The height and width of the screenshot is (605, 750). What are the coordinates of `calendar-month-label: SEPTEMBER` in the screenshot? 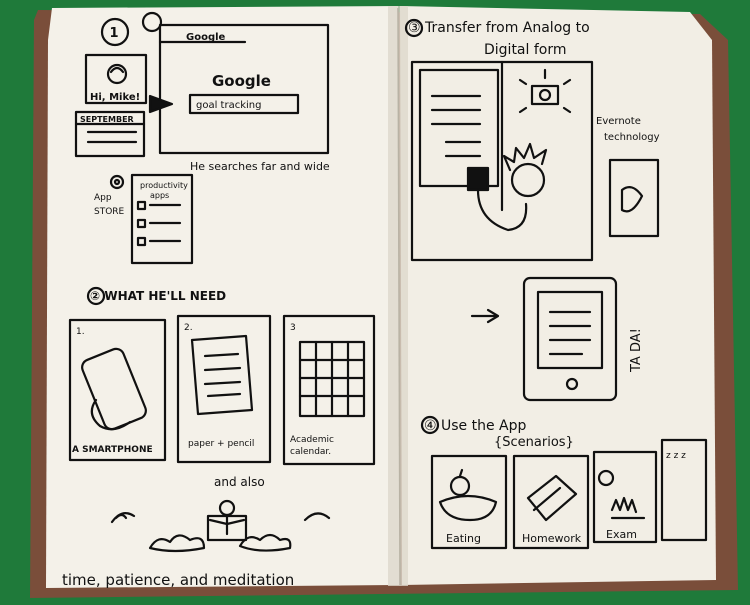 It's located at (107, 119).